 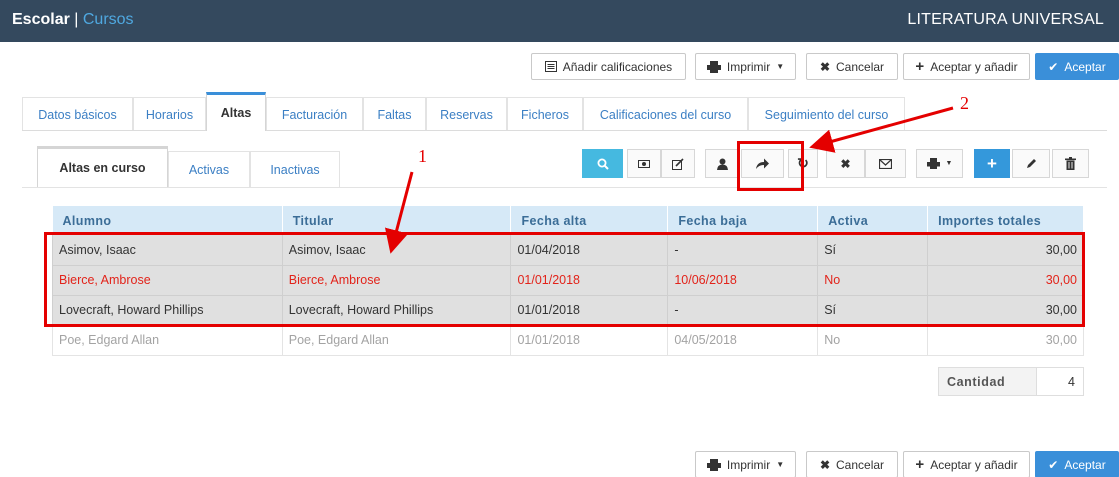 What do you see at coordinates (167, 340) in the screenshot?
I see `cell-alumno: Poe, Edgard Allan` at bounding box center [167, 340].